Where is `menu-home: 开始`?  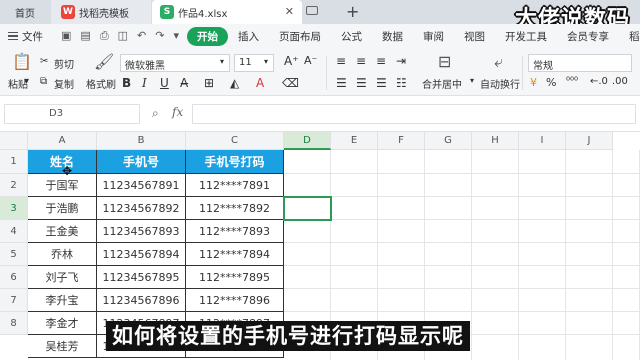 menu-home: 开始 is located at coordinates (207, 36).